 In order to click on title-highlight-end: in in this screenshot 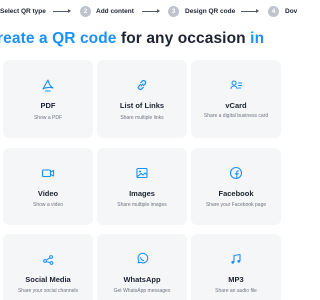, I will do `click(257, 38)`.